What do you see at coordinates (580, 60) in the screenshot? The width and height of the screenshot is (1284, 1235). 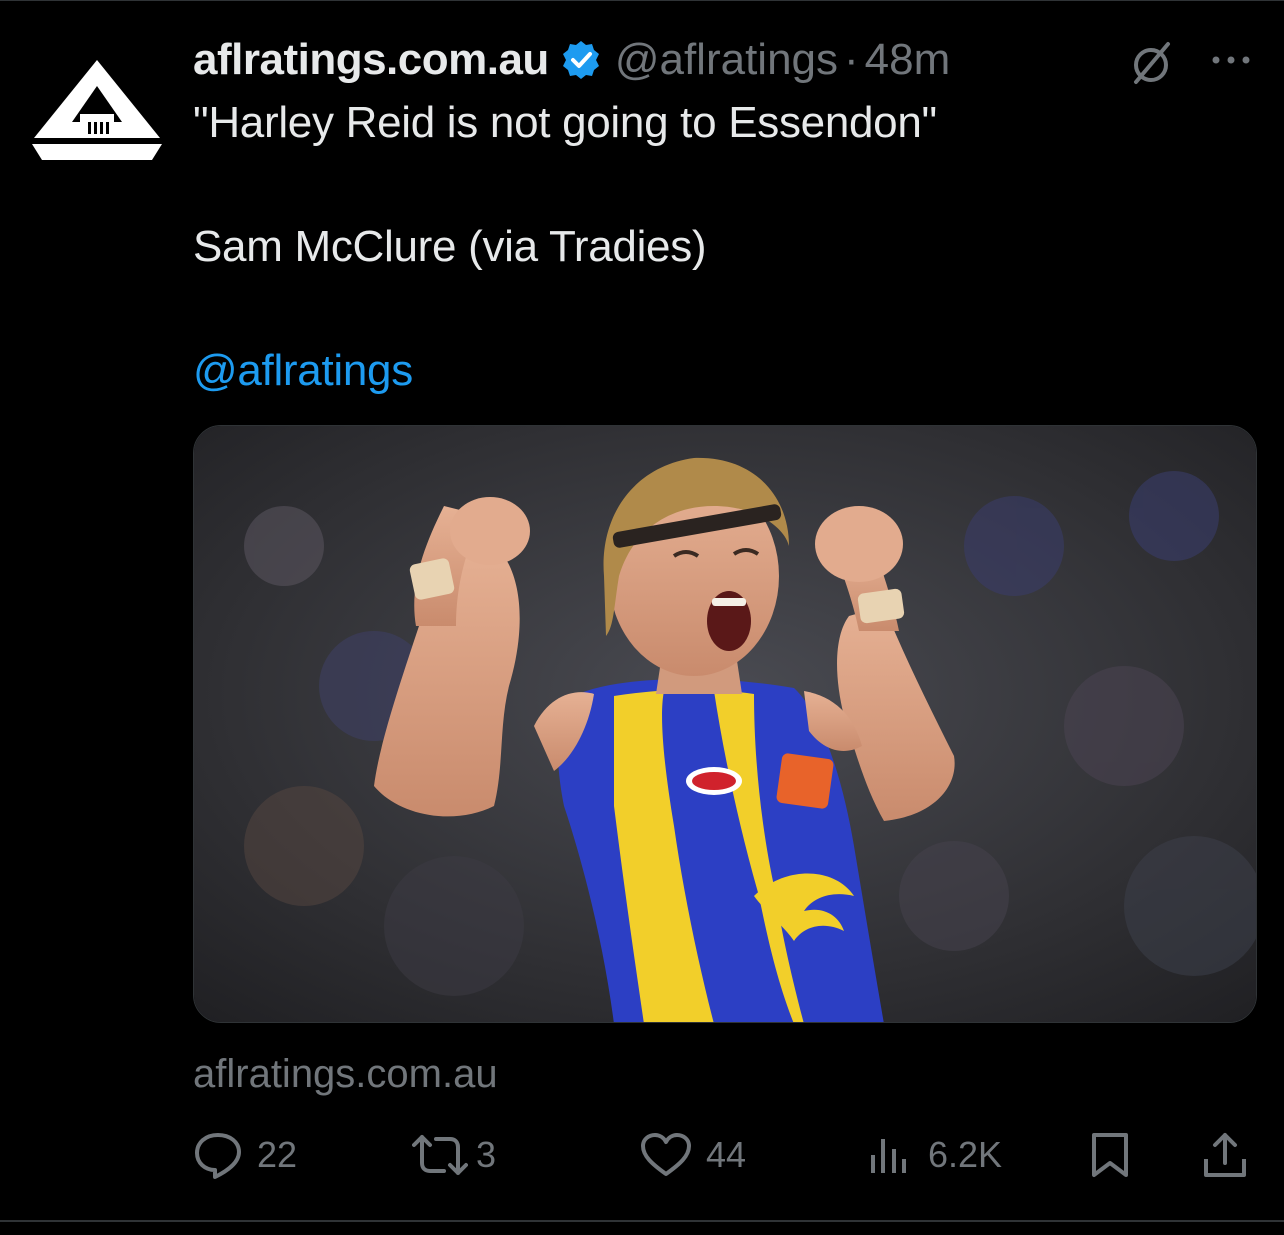 I see `verified-badge-icon` at bounding box center [580, 60].